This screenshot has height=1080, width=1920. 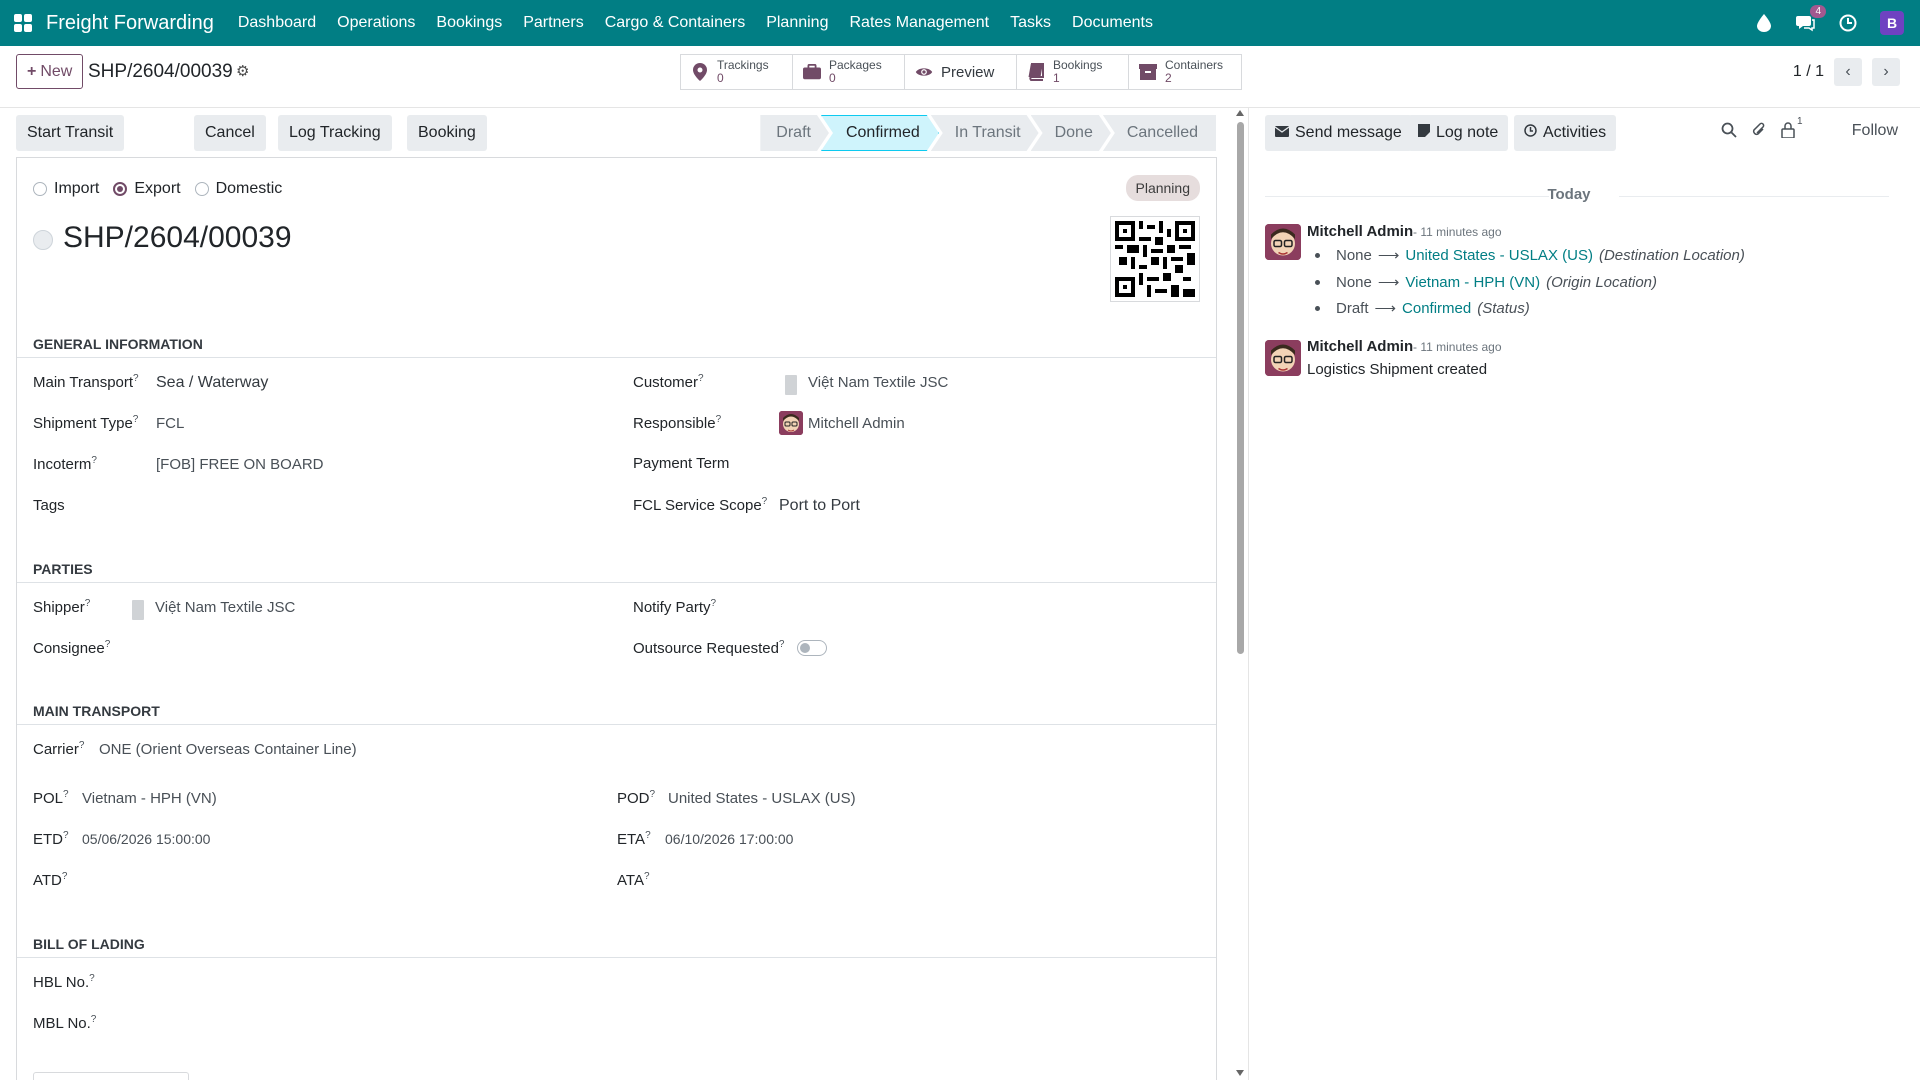 I want to click on record-title: SHP/2604/00039, so click(x=177, y=237).